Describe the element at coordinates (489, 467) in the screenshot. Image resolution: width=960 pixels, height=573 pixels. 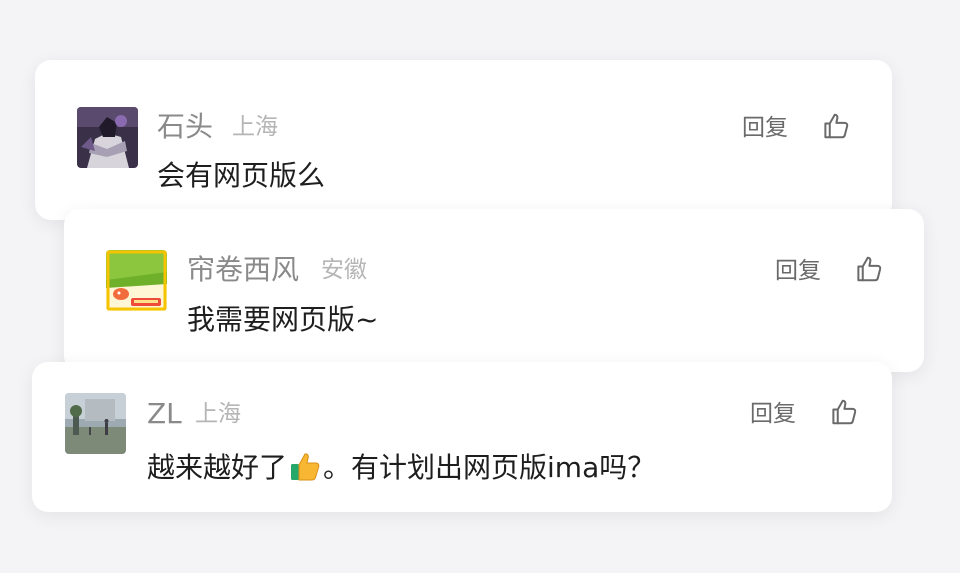
I see `comment-text-after-emoji: 。有计划出网页版ima吗？` at that location.